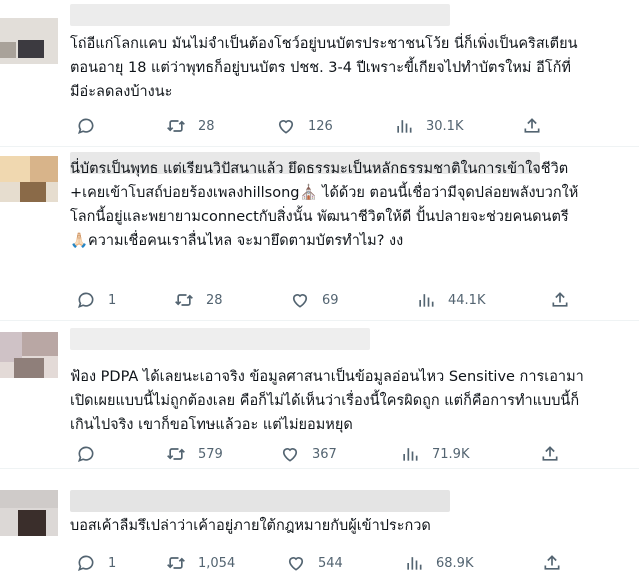  I want to click on views-button: 68.9K, so click(438, 563).